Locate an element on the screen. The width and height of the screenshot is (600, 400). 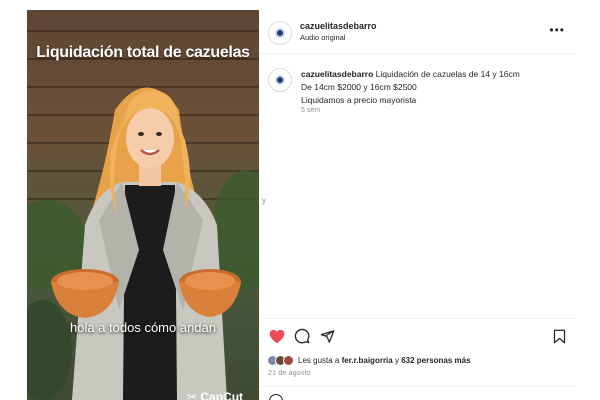
likes-prefix: Les gusta a is located at coordinates (320, 360).